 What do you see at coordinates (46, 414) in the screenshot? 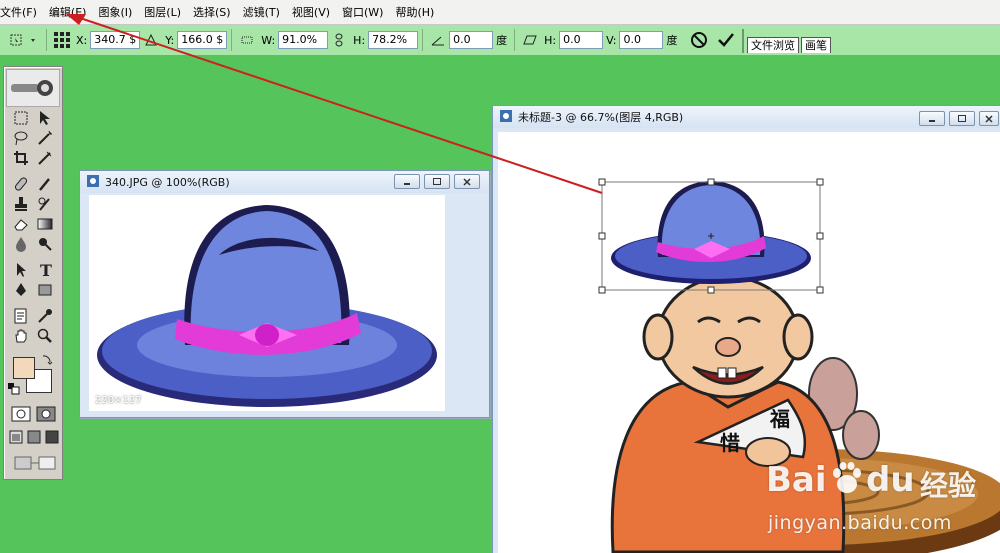
I see `quick-mask-mode-icon` at bounding box center [46, 414].